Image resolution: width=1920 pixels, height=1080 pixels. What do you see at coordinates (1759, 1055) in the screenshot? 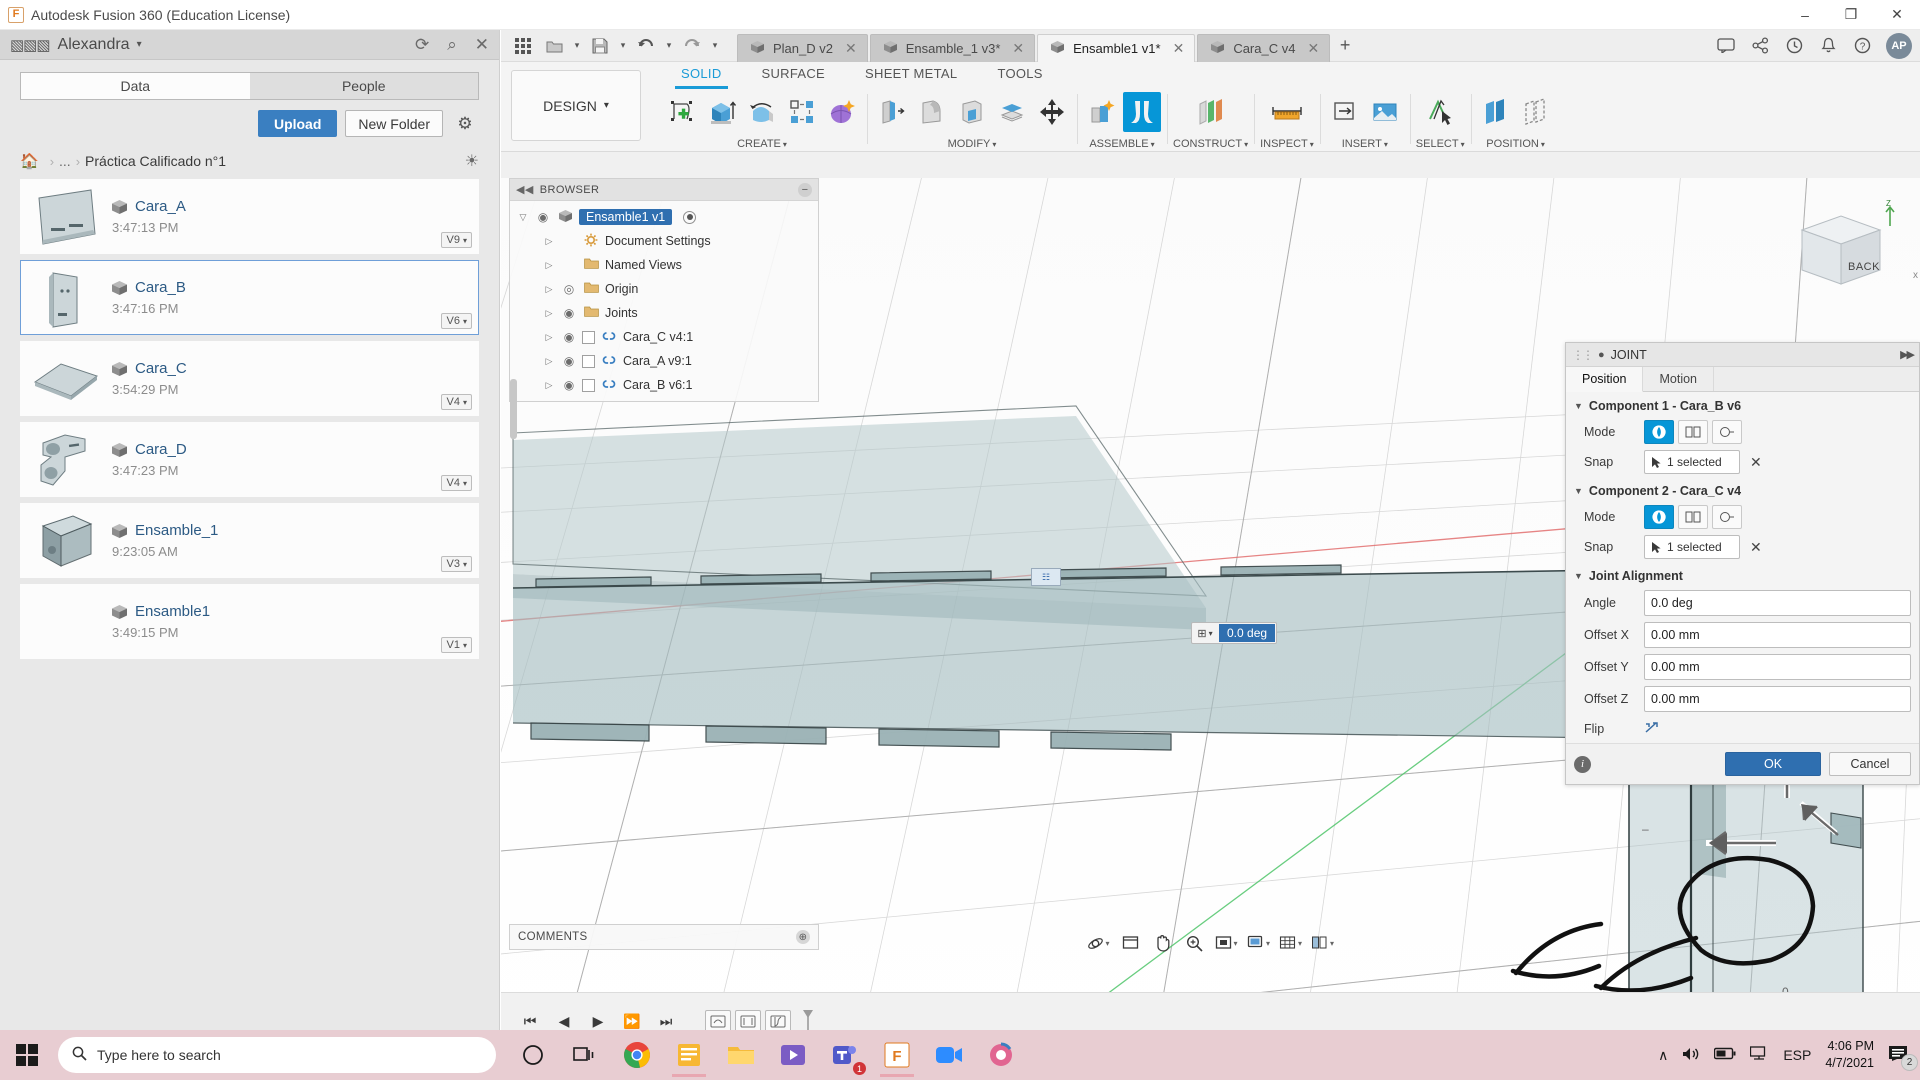
I see `network-icon` at bounding box center [1759, 1055].